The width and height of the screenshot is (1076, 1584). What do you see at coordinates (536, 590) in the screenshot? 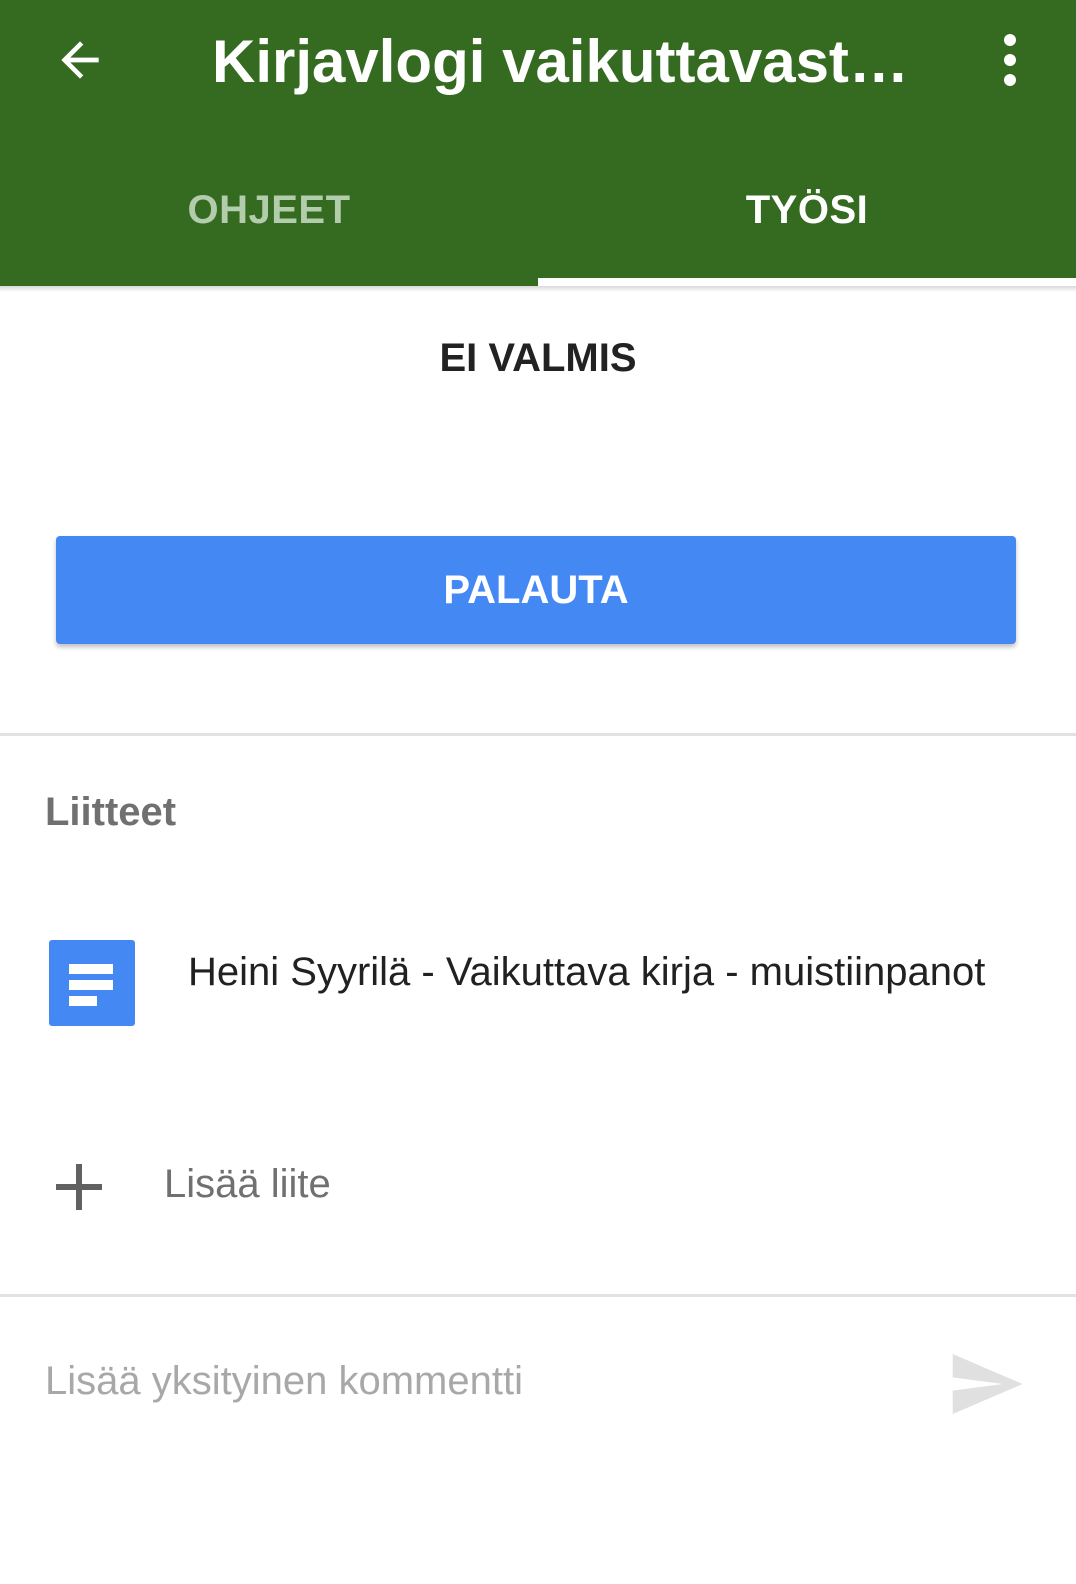
I see `submit-button: PALAUTA` at bounding box center [536, 590].